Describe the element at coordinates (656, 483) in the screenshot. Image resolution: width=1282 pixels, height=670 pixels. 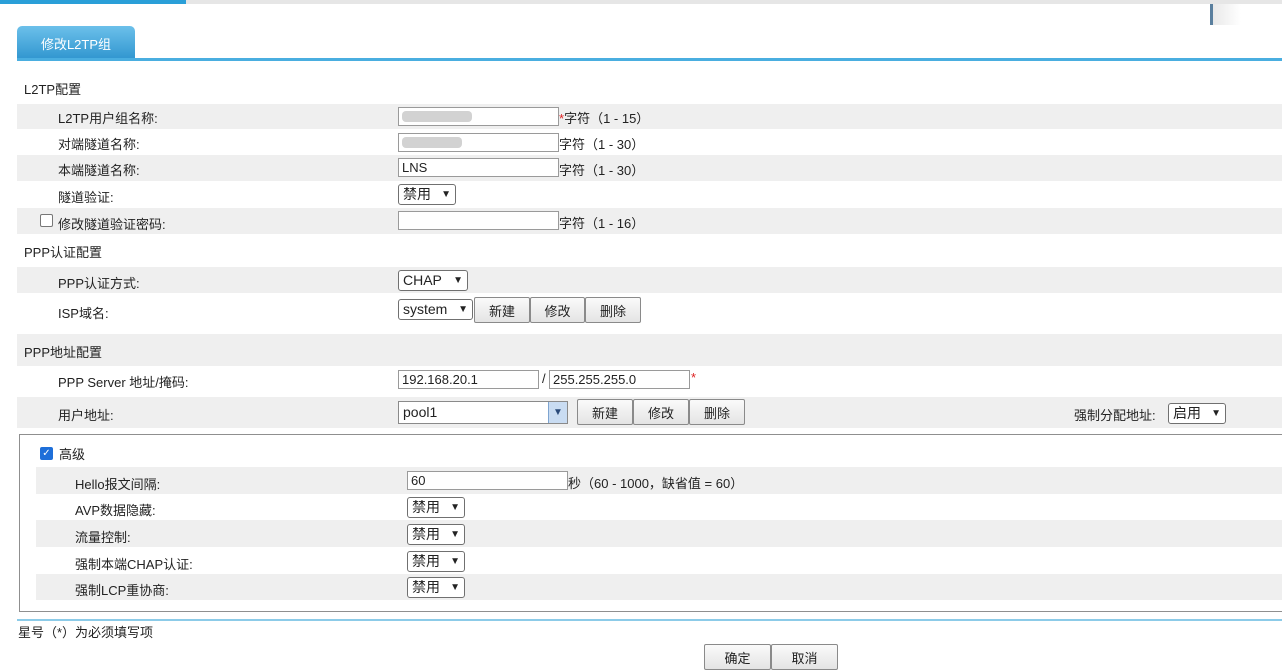
I see `hello-interval-hint: 秒（60 - 1000，缺省值 = 60）` at that location.